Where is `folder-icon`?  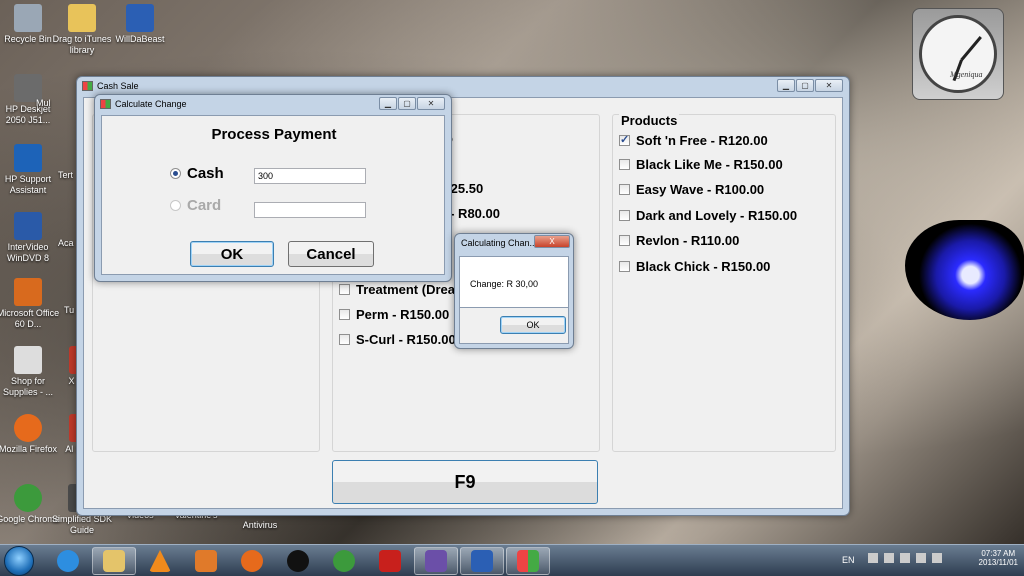
folder-icon is located at coordinates (82, 18).